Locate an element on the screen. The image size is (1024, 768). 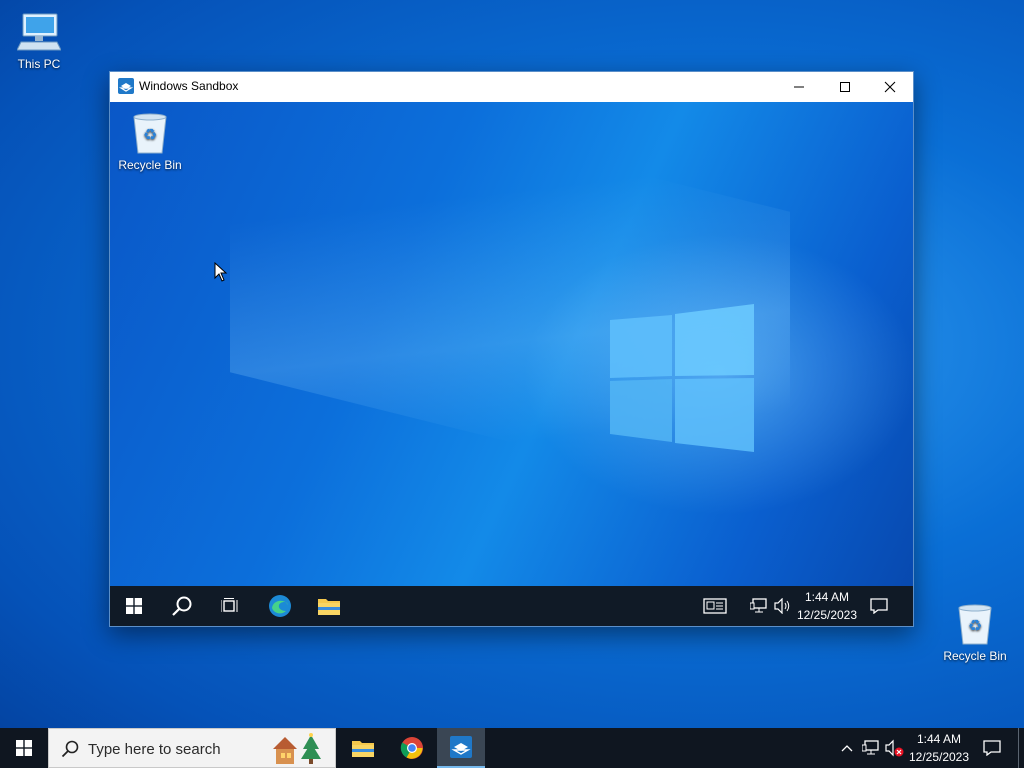
clock-time: 1:44 AM is located at coordinates (939, 739).